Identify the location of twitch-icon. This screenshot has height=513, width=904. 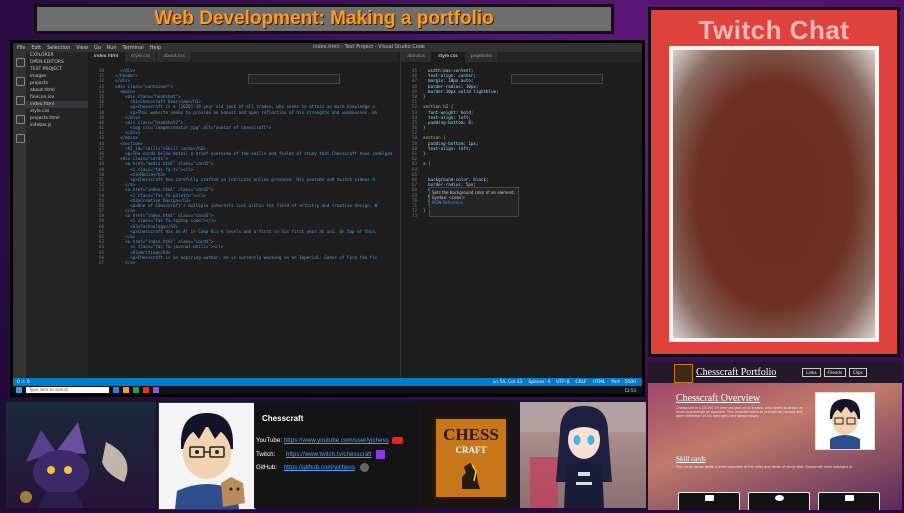
(381, 454).